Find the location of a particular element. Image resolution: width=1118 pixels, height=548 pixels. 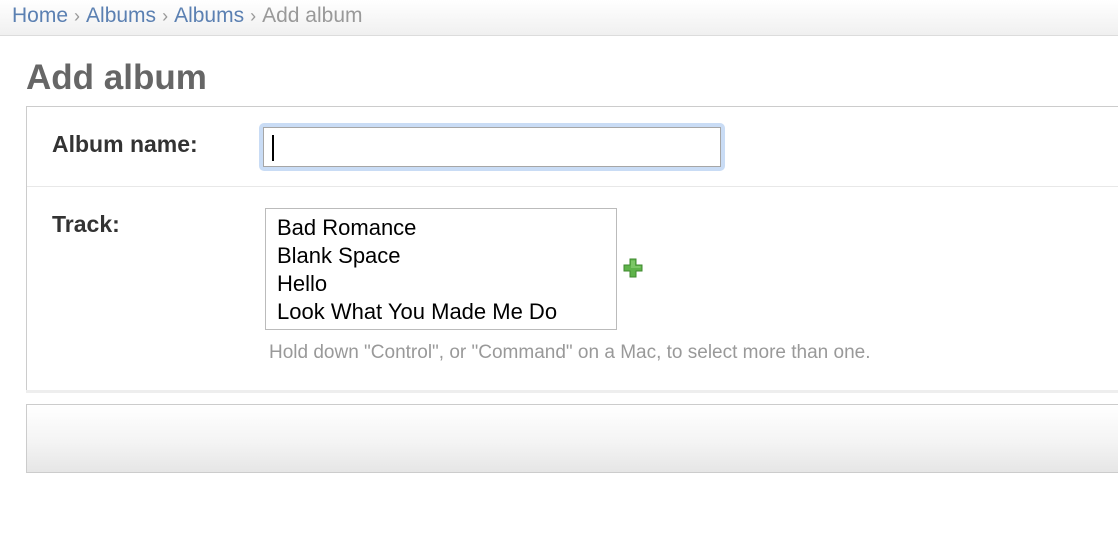

album-name-label: Album name: is located at coordinates (125, 144).